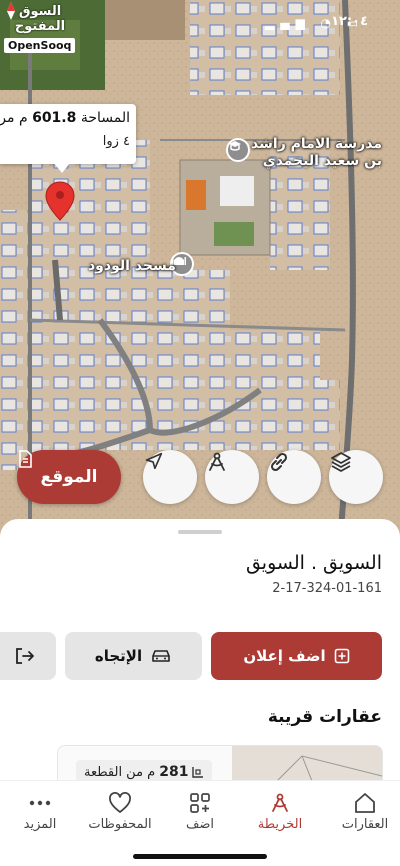 The image size is (400, 866). What do you see at coordinates (200, 803) in the screenshot?
I see `add-grid-icon` at bounding box center [200, 803].